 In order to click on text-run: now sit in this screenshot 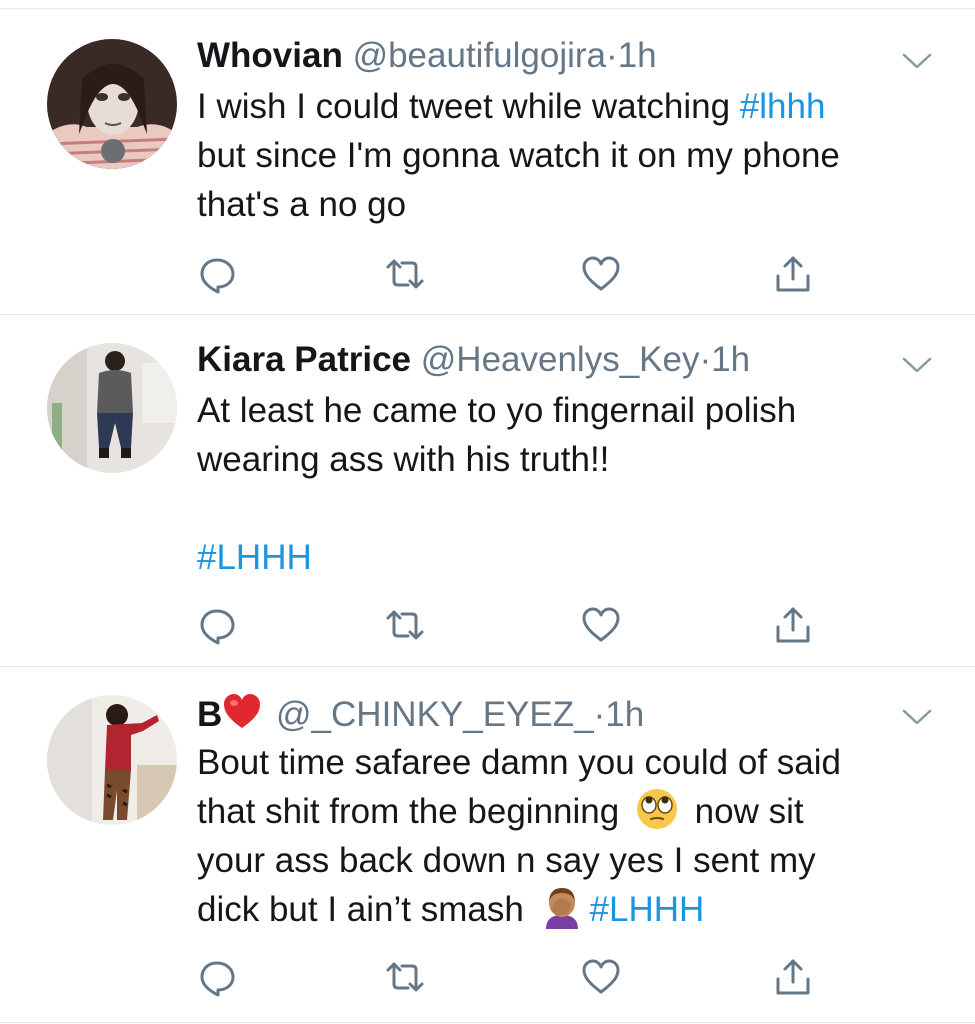, I will do `click(744, 811)`.